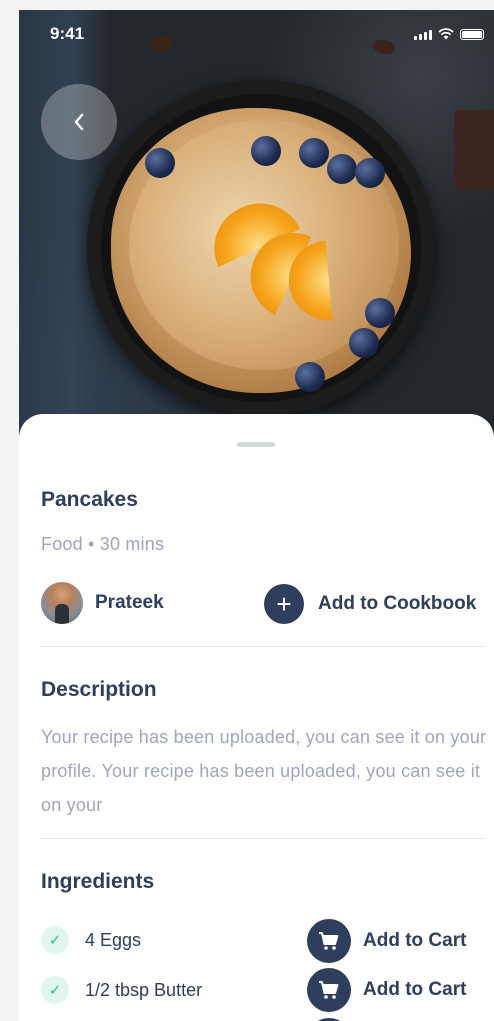 This screenshot has width=494, height=1021. I want to click on back-chevron-icon, so click(79, 122).